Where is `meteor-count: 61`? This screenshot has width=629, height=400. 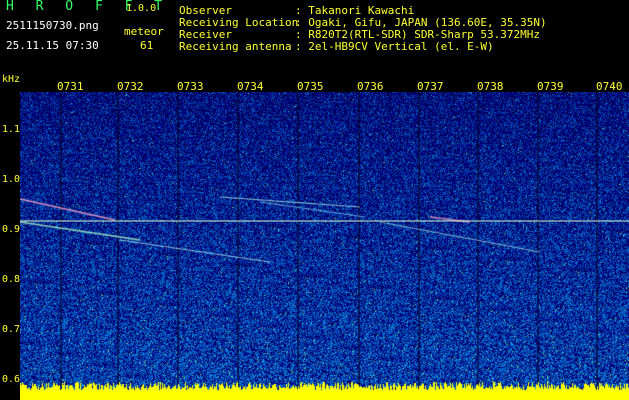 meteor-count: 61 is located at coordinates (147, 45).